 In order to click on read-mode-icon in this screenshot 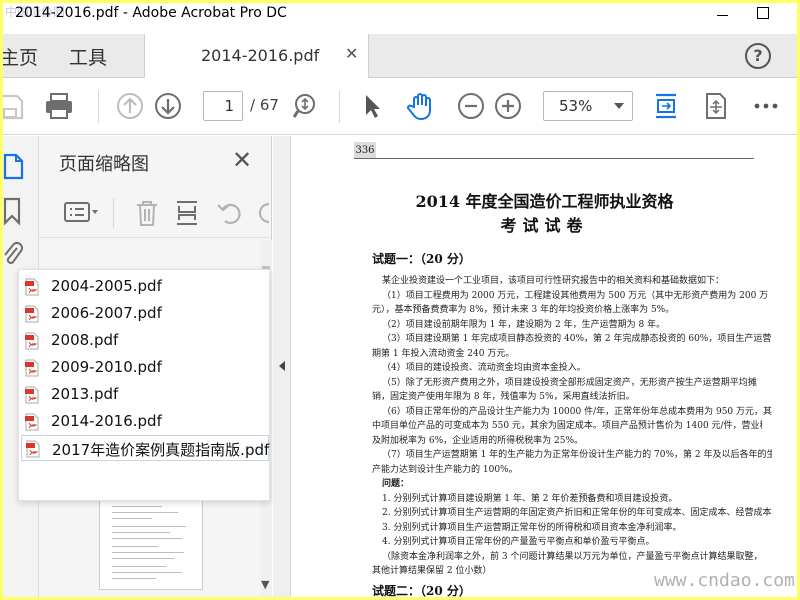, I will do `click(716, 106)`.